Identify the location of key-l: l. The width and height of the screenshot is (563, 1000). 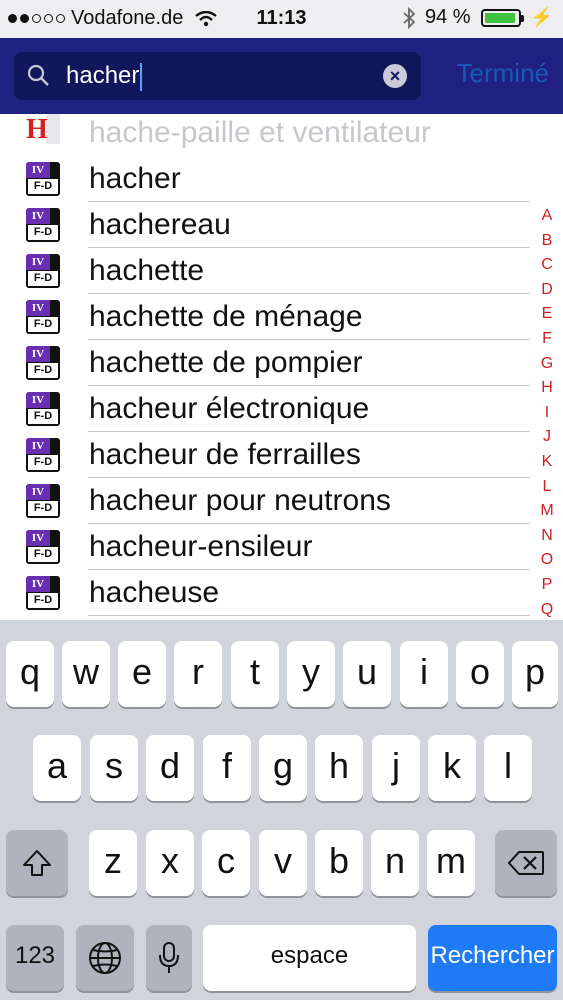
(508, 768).